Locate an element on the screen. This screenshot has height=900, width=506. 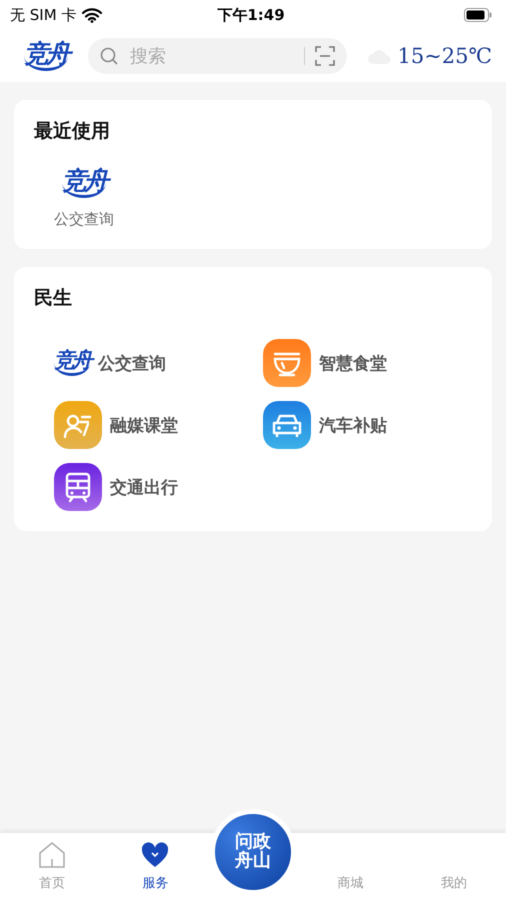
heart-icon is located at coordinates (155, 855).